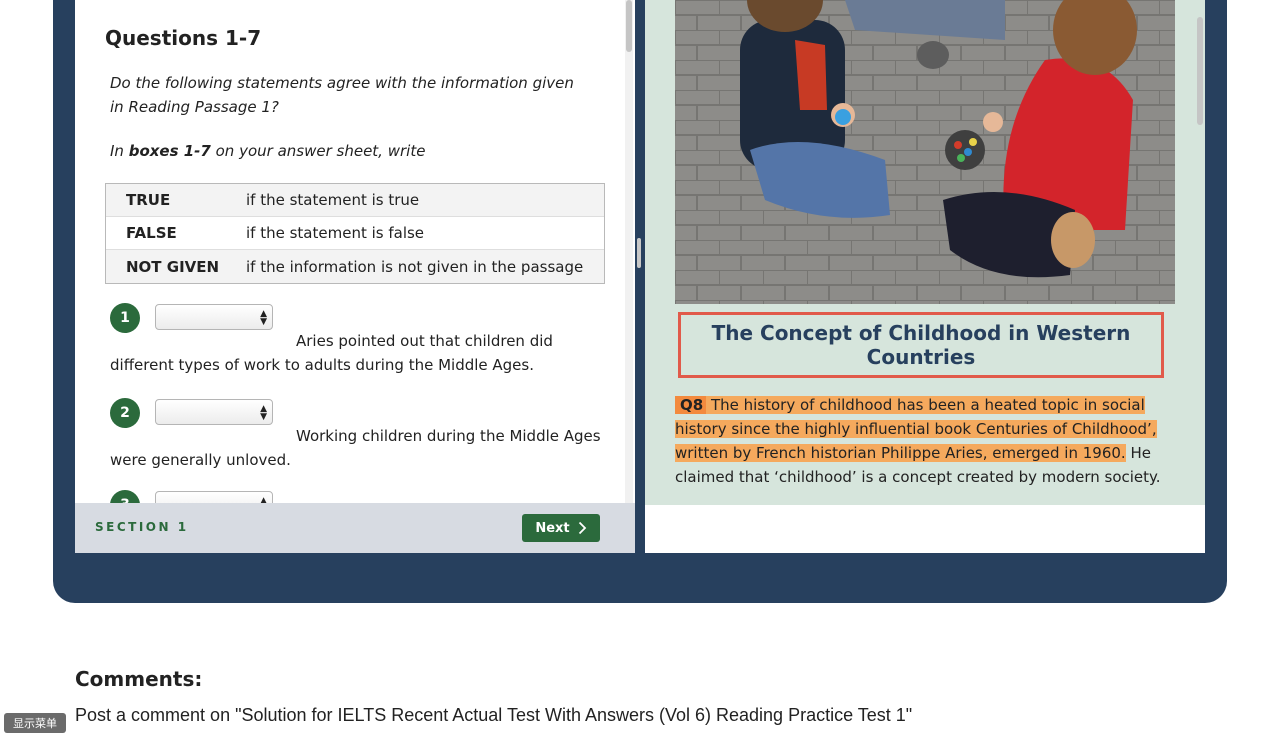  Describe the element at coordinates (691, 405) in the screenshot. I see `question-tag-q8: Q8` at that location.